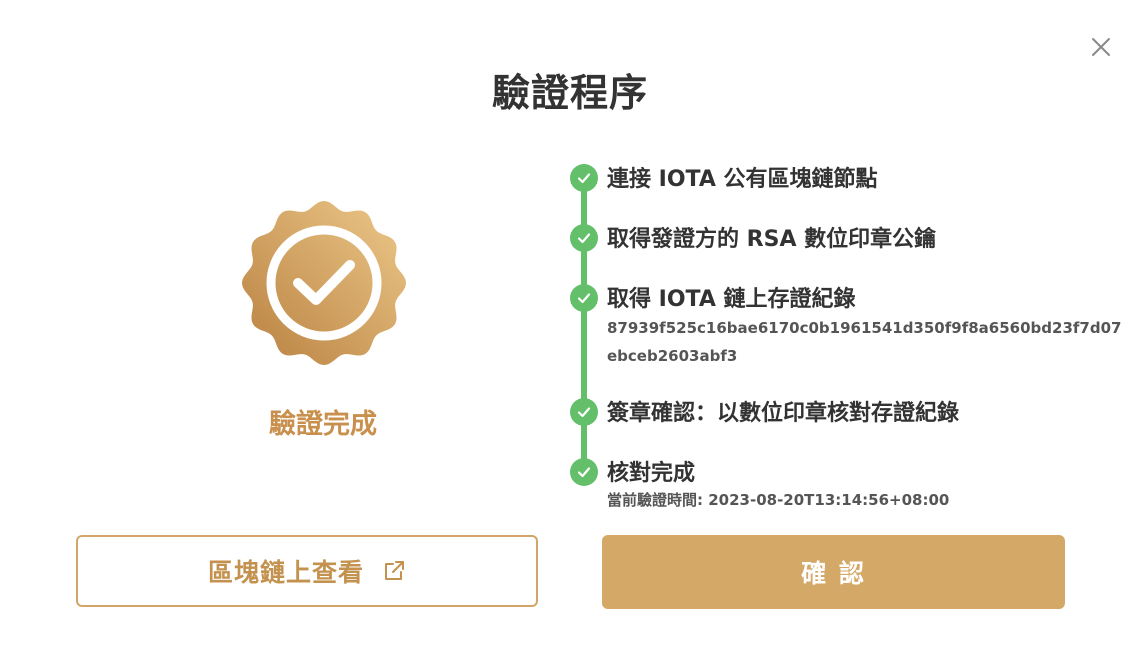 This screenshot has width=1140, height=659. What do you see at coordinates (742, 179) in the screenshot?
I see `step-label: 連接 IOTA 公有區塊鏈節點` at bounding box center [742, 179].